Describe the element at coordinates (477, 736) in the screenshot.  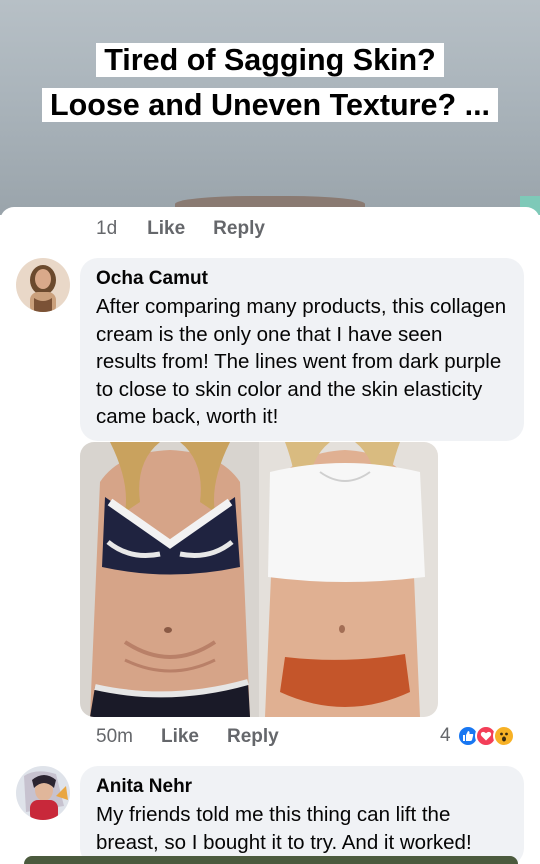
I see `reaction-summary: 4` at that location.